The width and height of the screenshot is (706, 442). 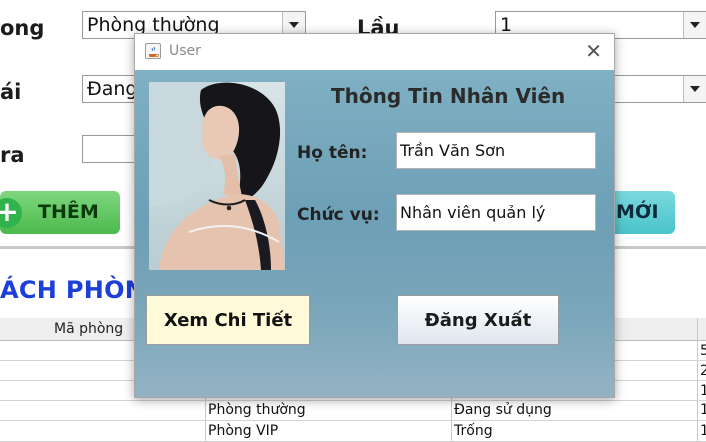 What do you see at coordinates (228, 320) in the screenshot?
I see `view-details-button: Xem Chi Tiết` at bounding box center [228, 320].